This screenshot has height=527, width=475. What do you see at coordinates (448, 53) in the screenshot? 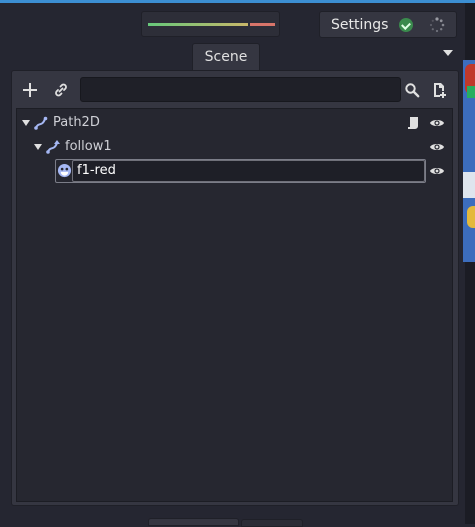
I see `dock-menu-arrow-icon` at bounding box center [448, 53].